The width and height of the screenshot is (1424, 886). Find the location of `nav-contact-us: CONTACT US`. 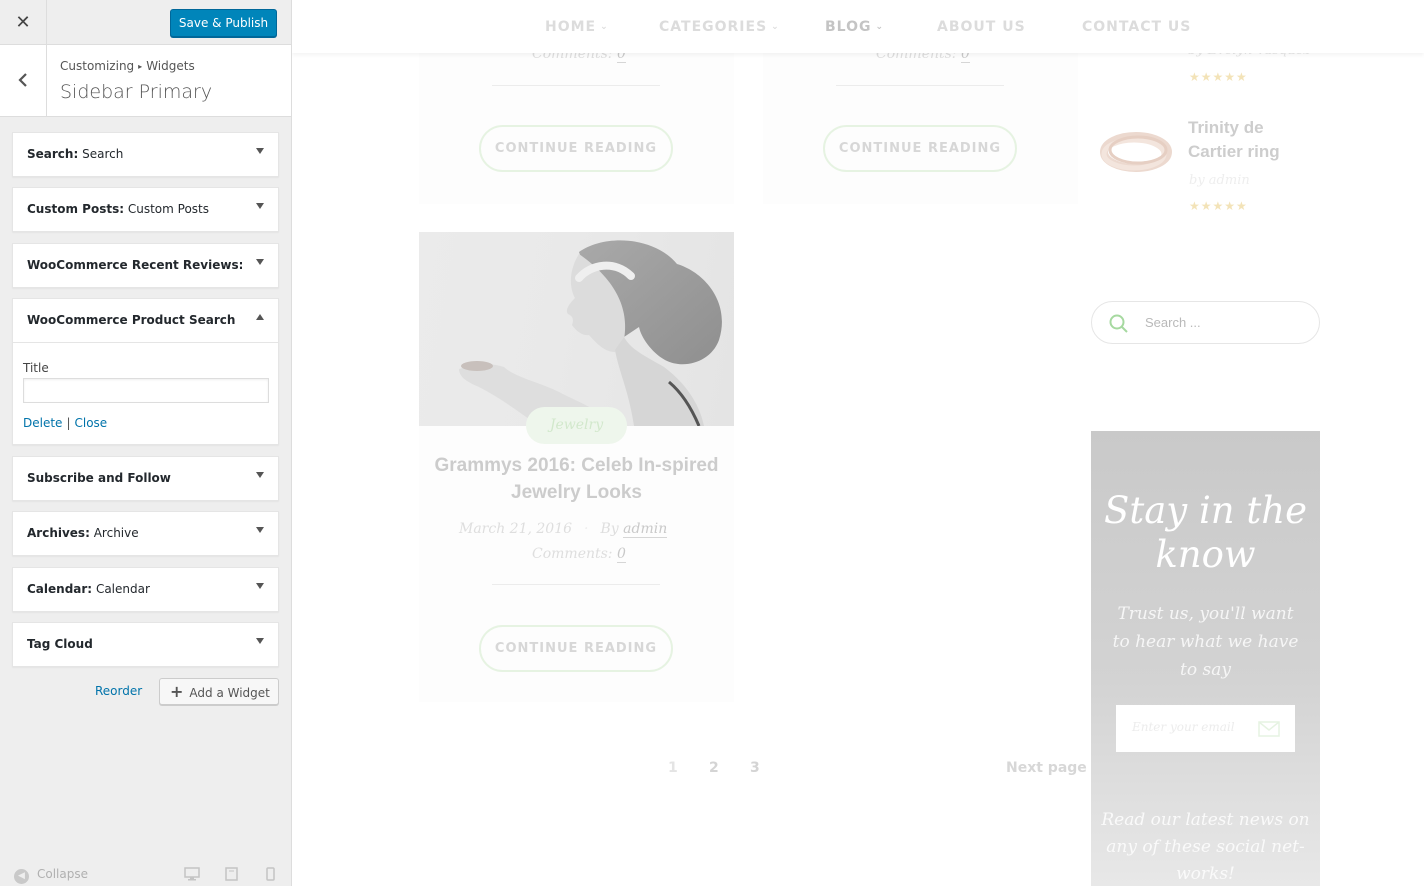

nav-contact-us: CONTACT US is located at coordinates (1136, 27).